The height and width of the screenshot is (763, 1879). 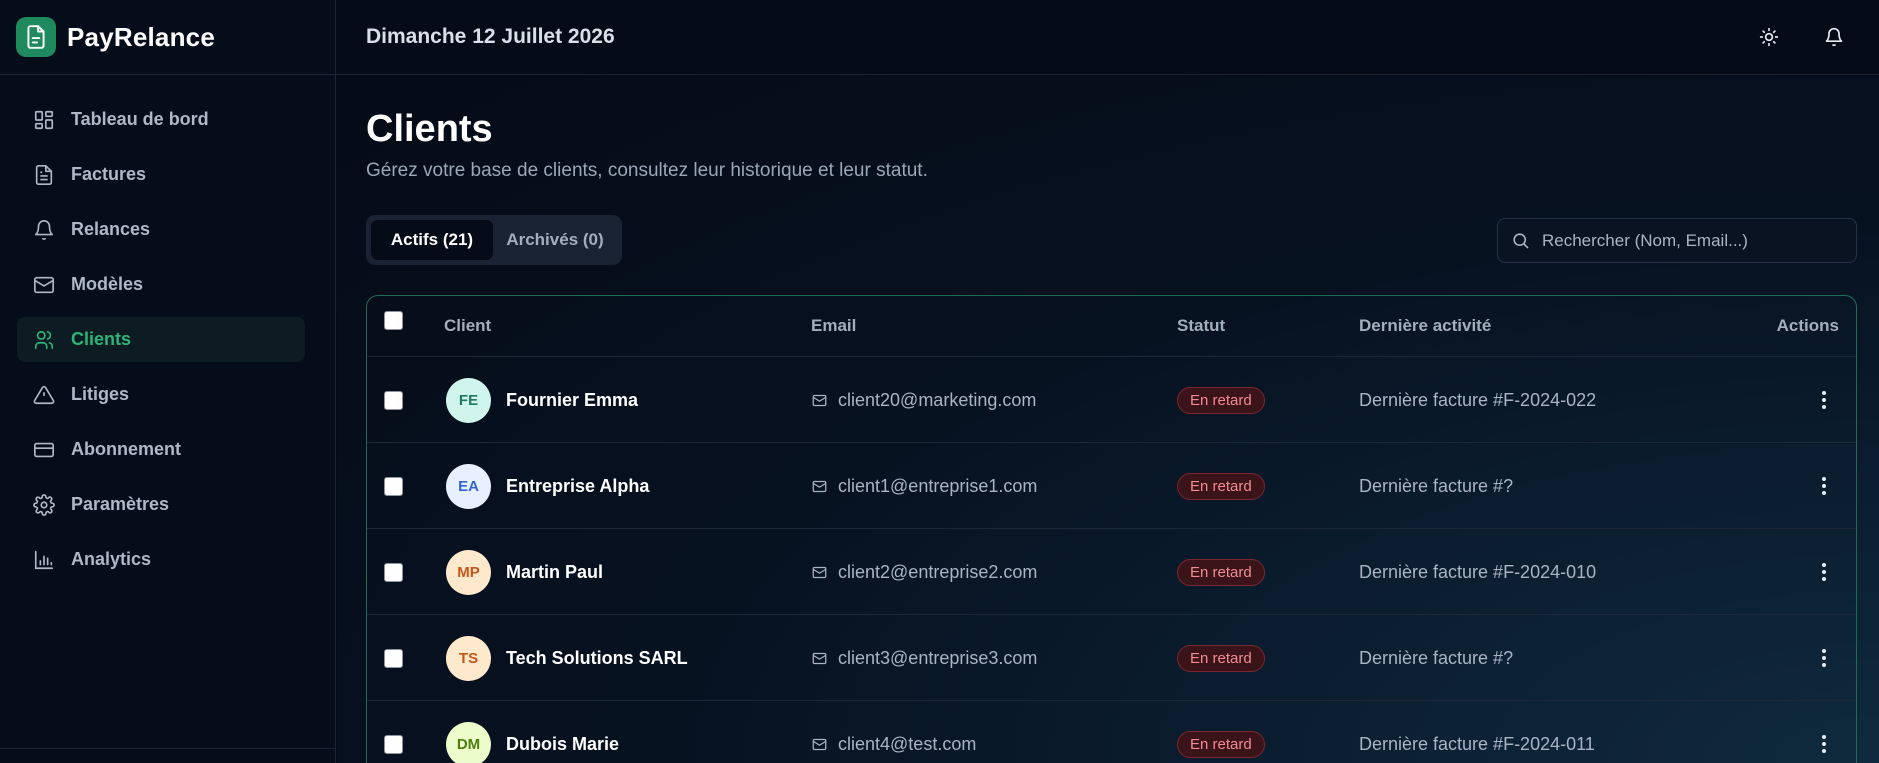 I want to click on email-cell: client1@entreprise1.com, so click(x=924, y=486).